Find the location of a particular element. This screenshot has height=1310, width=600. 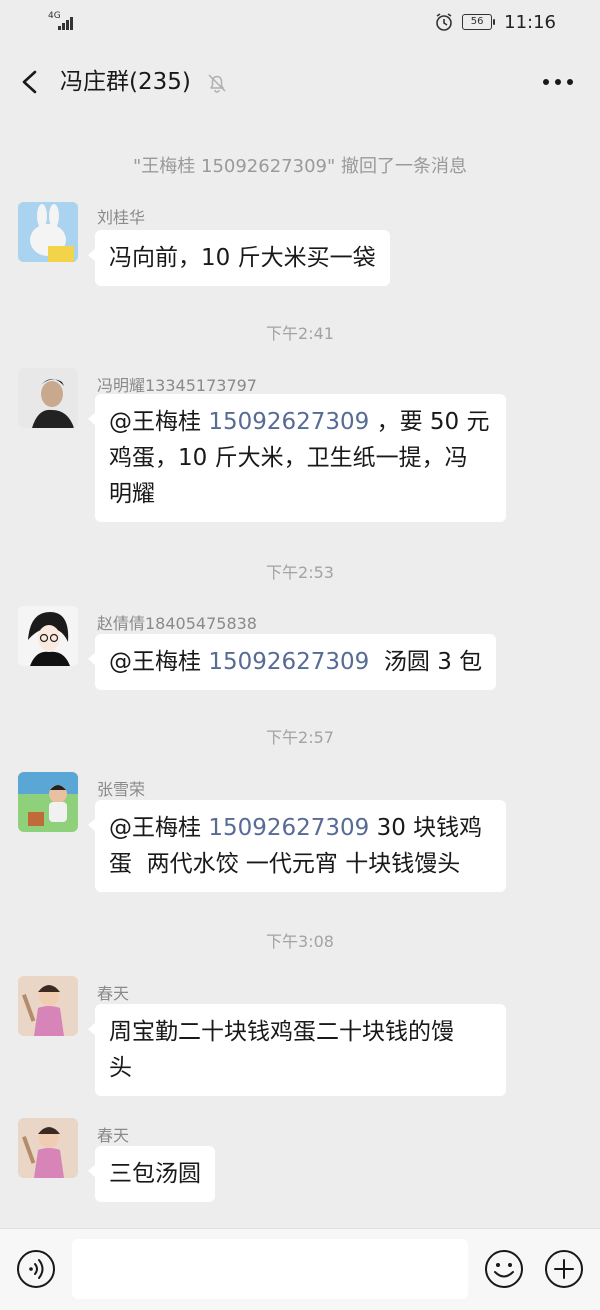

message-timestamp: 下午2:53 is located at coordinates (300, 572).